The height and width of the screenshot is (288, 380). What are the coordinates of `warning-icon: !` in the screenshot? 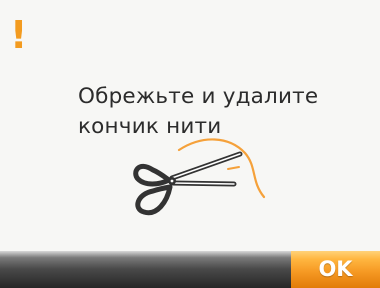 It's located at (19, 35).